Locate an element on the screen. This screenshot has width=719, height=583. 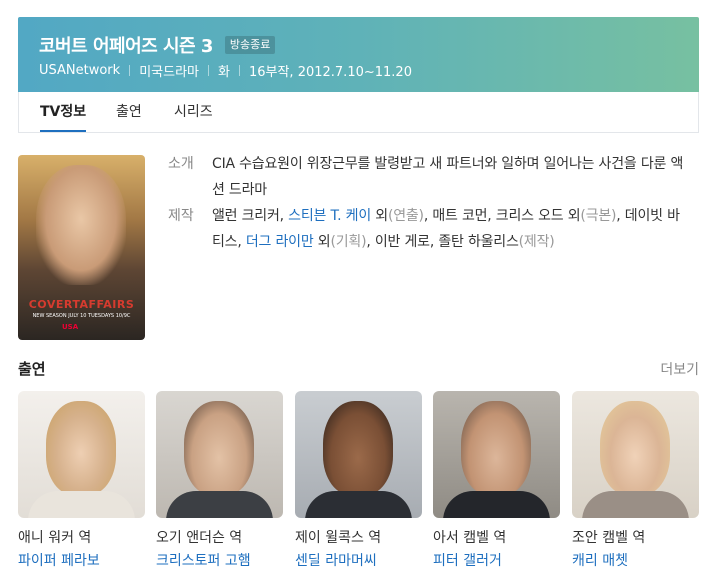
airday-text: 화 is located at coordinates (224, 72).